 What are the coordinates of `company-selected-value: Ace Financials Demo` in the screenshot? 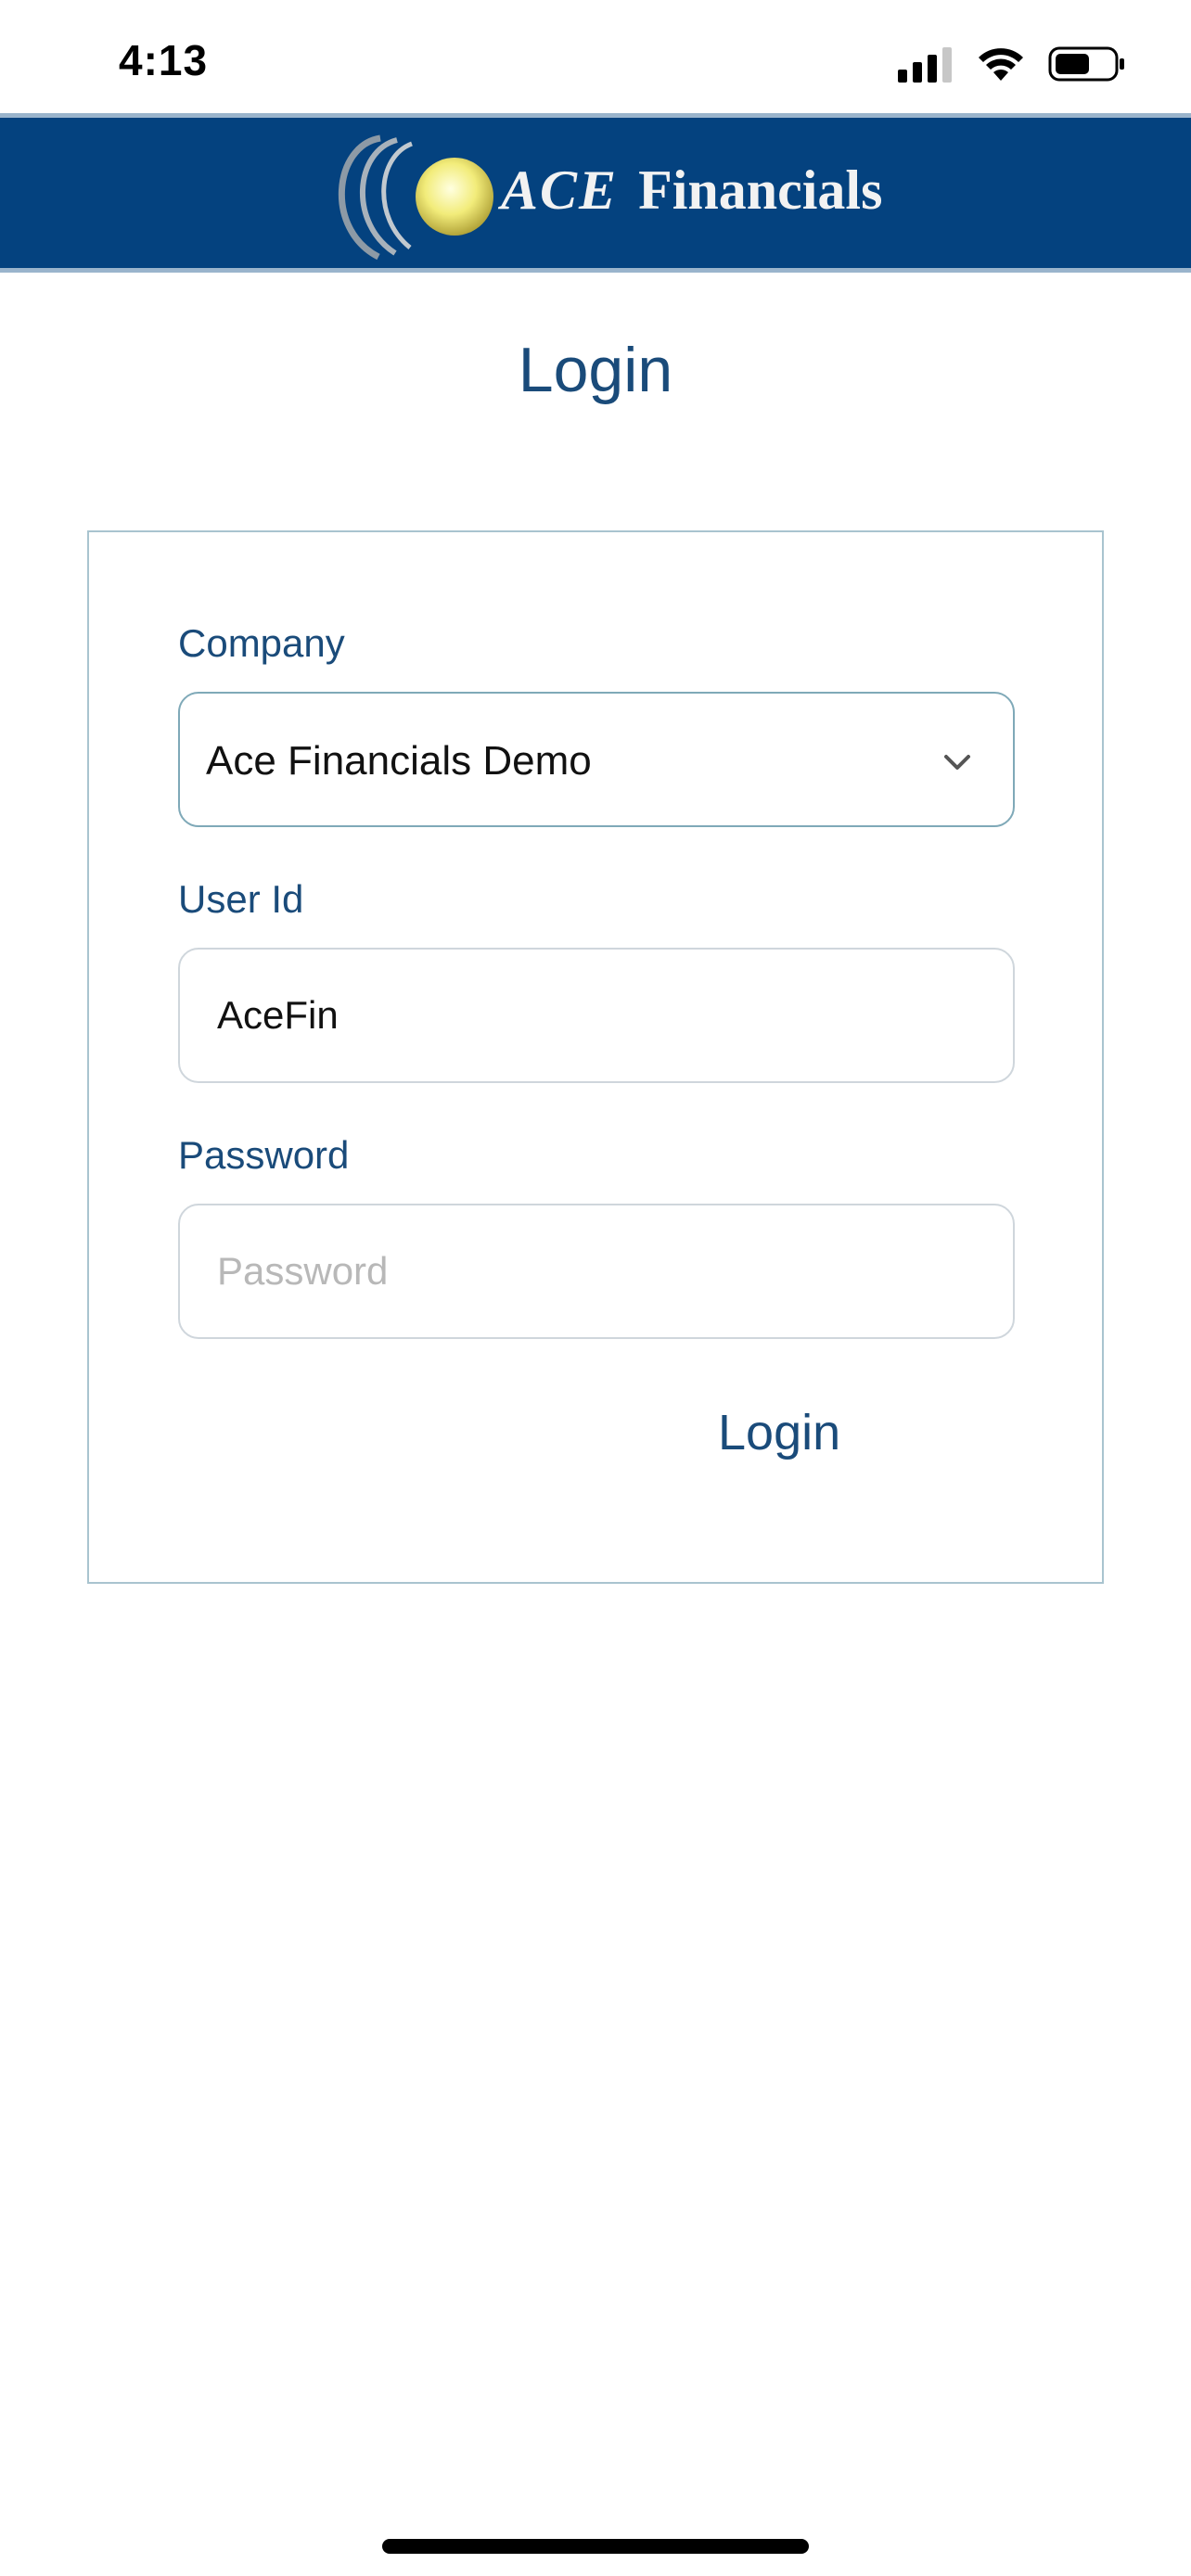 It's located at (399, 761).